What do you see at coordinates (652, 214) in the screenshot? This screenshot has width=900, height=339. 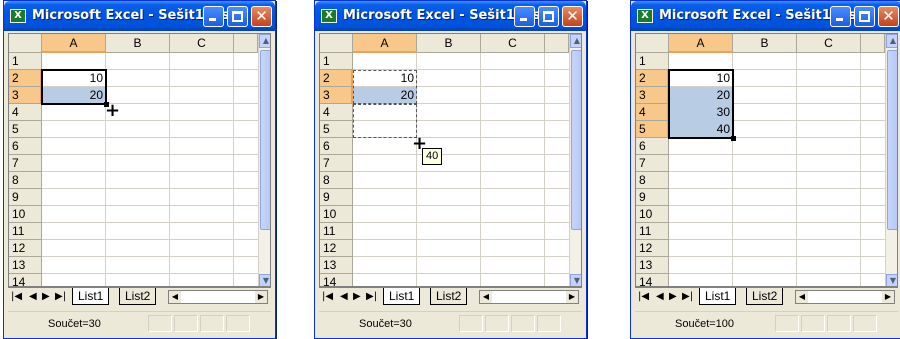 I see `row-header: 10` at bounding box center [652, 214].